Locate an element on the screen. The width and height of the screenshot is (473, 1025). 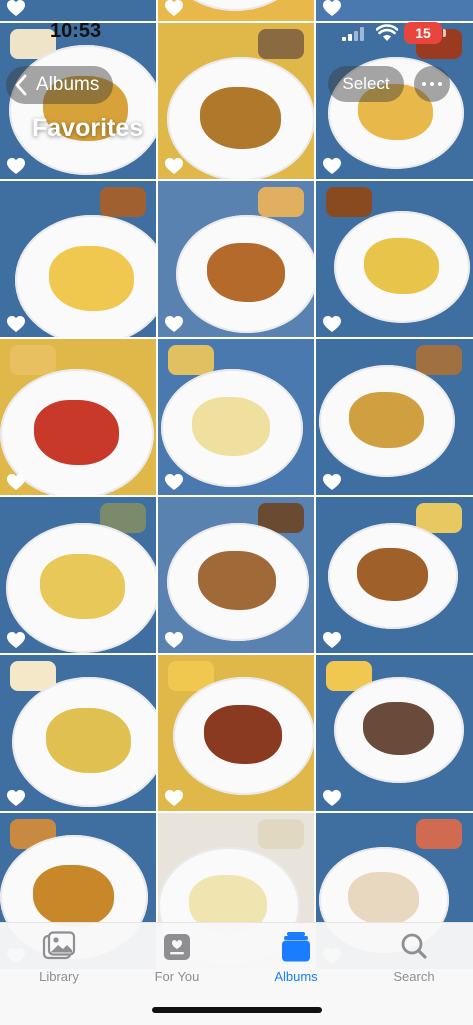
wifi-icon is located at coordinates (387, 32).